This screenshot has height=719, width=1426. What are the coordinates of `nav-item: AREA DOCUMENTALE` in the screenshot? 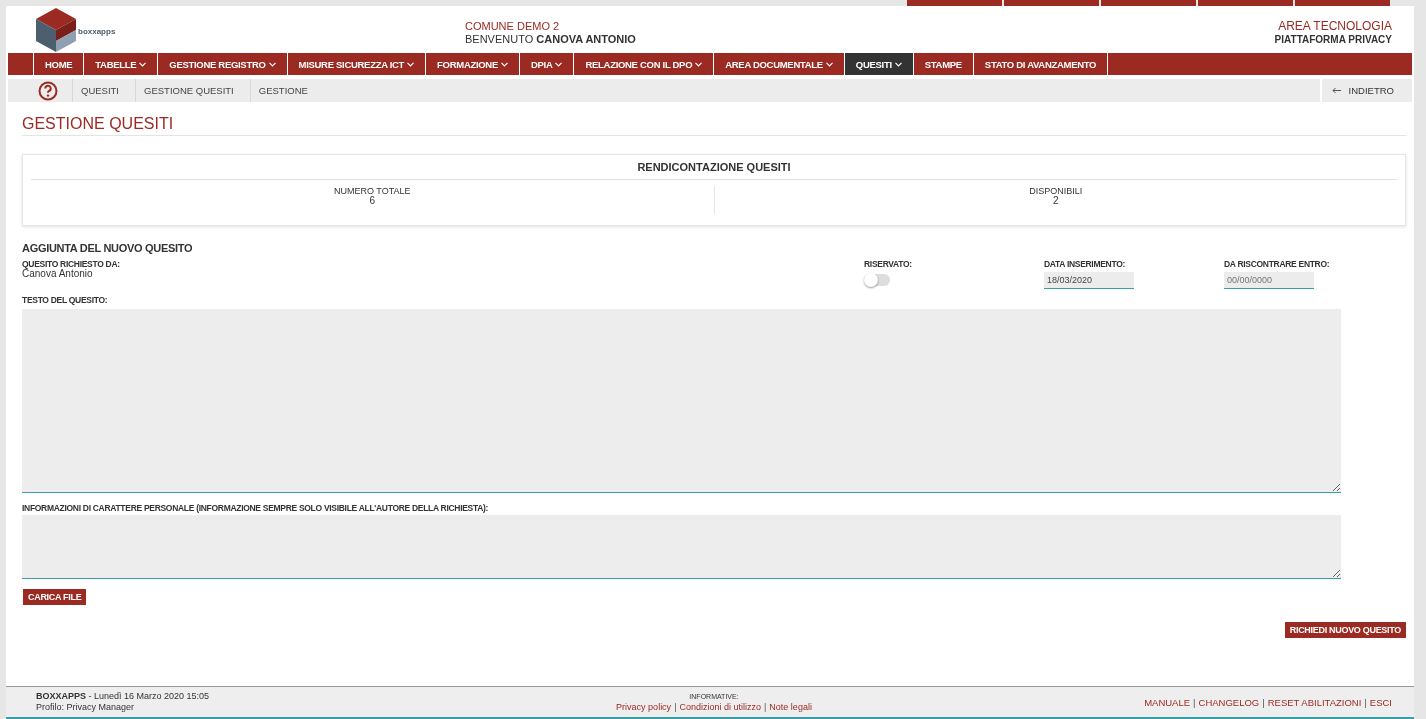 It's located at (779, 64).